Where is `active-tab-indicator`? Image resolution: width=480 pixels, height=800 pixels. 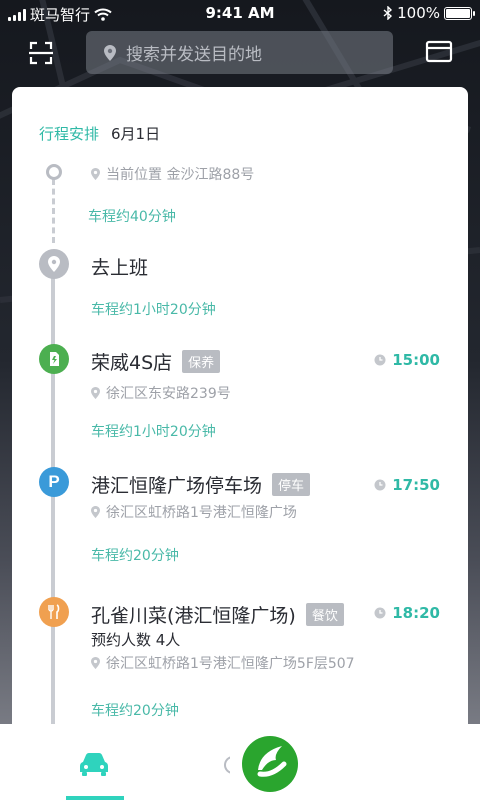 active-tab-indicator is located at coordinates (95, 798).